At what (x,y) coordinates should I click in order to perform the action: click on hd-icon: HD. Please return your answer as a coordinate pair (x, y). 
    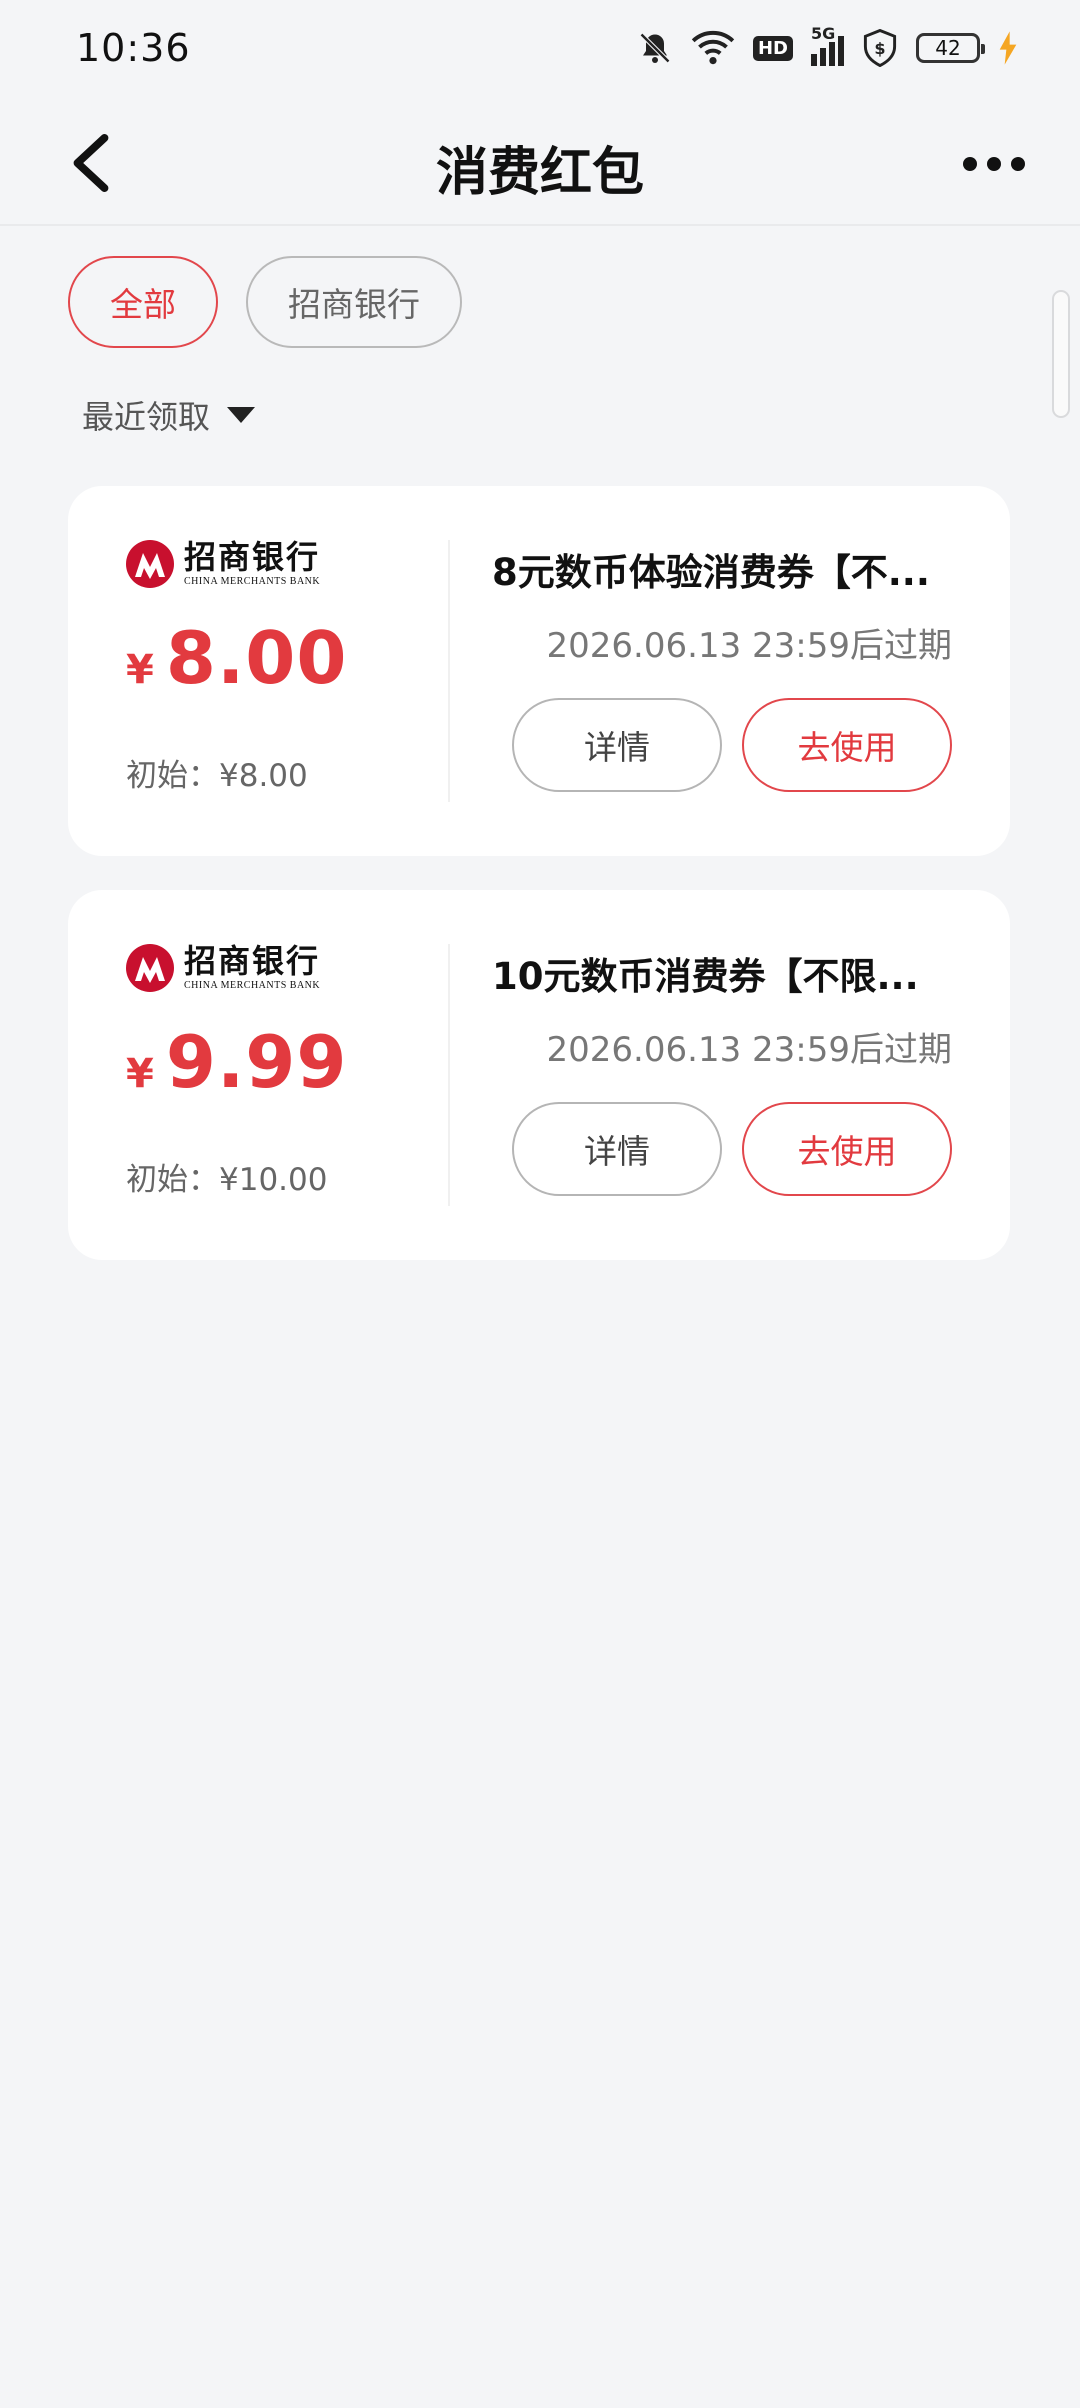
    Looking at the image, I should click on (772, 48).